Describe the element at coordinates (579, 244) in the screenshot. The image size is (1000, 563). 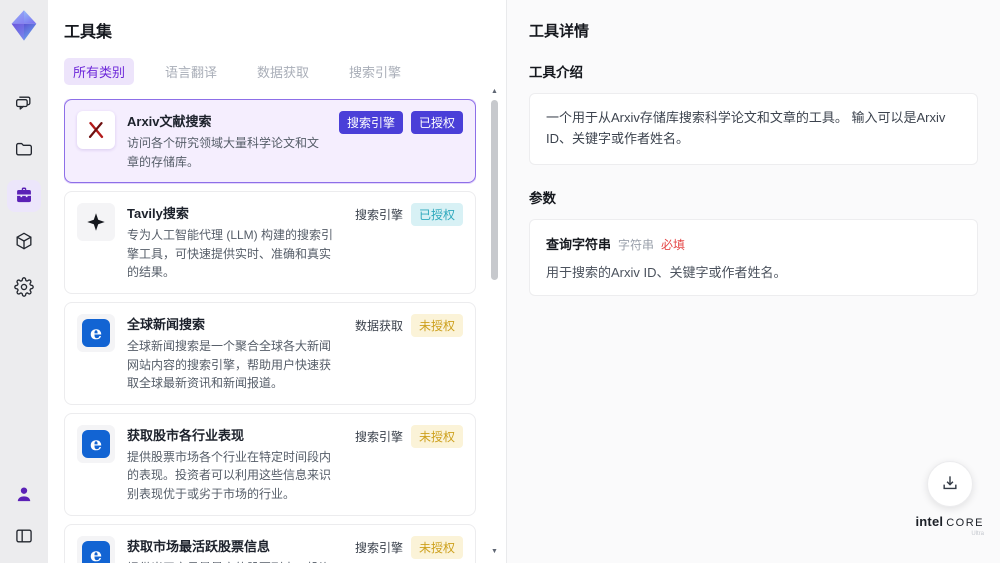
I see `param-name: 查询字符串` at that location.